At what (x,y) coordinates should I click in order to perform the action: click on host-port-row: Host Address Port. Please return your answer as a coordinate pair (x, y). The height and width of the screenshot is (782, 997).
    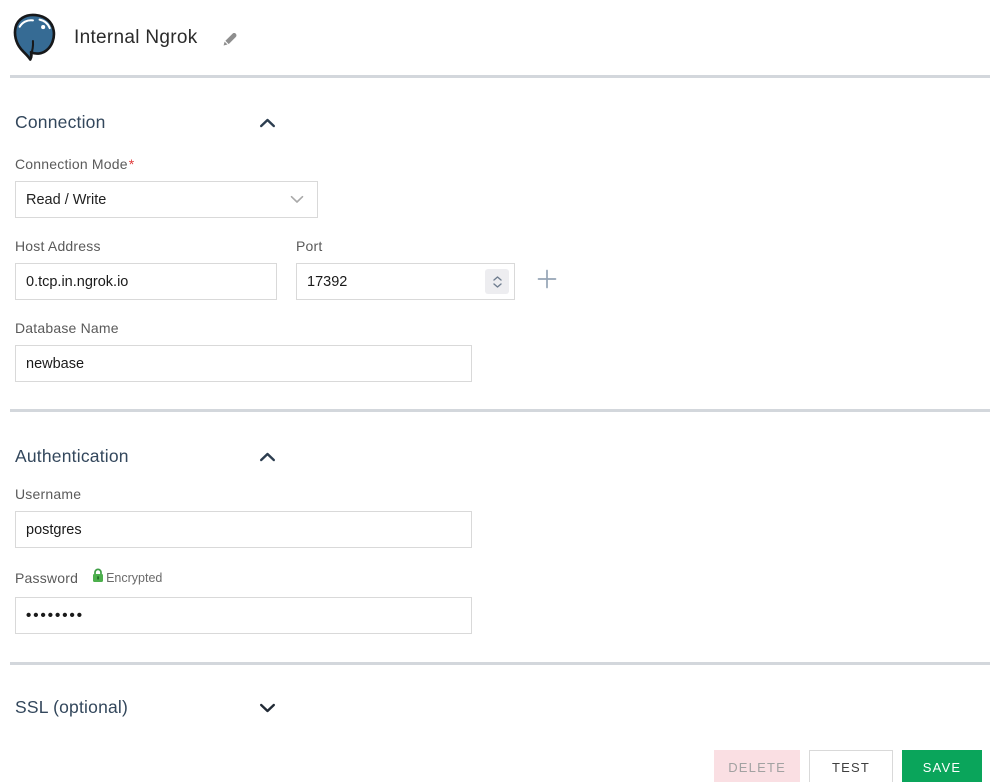
    Looking at the image, I should click on (506, 269).